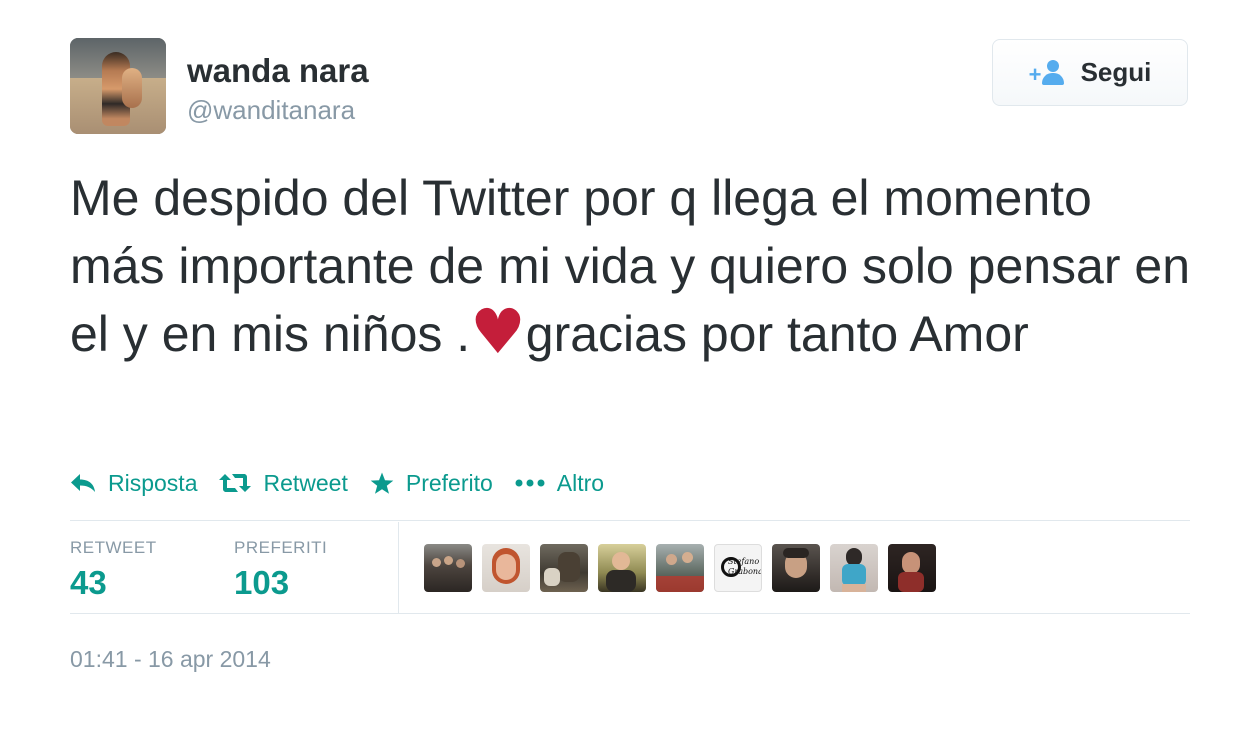  Describe the element at coordinates (530, 483) in the screenshot. I see `more-icon` at that location.